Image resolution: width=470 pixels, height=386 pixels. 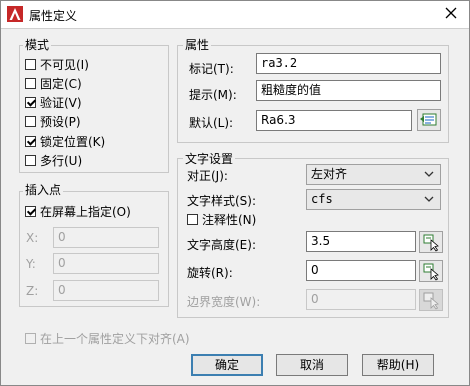 What do you see at coordinates (211, 123) in the screenshot?
I see `default-label: 默认(L):` at bounding box center [211, 123].